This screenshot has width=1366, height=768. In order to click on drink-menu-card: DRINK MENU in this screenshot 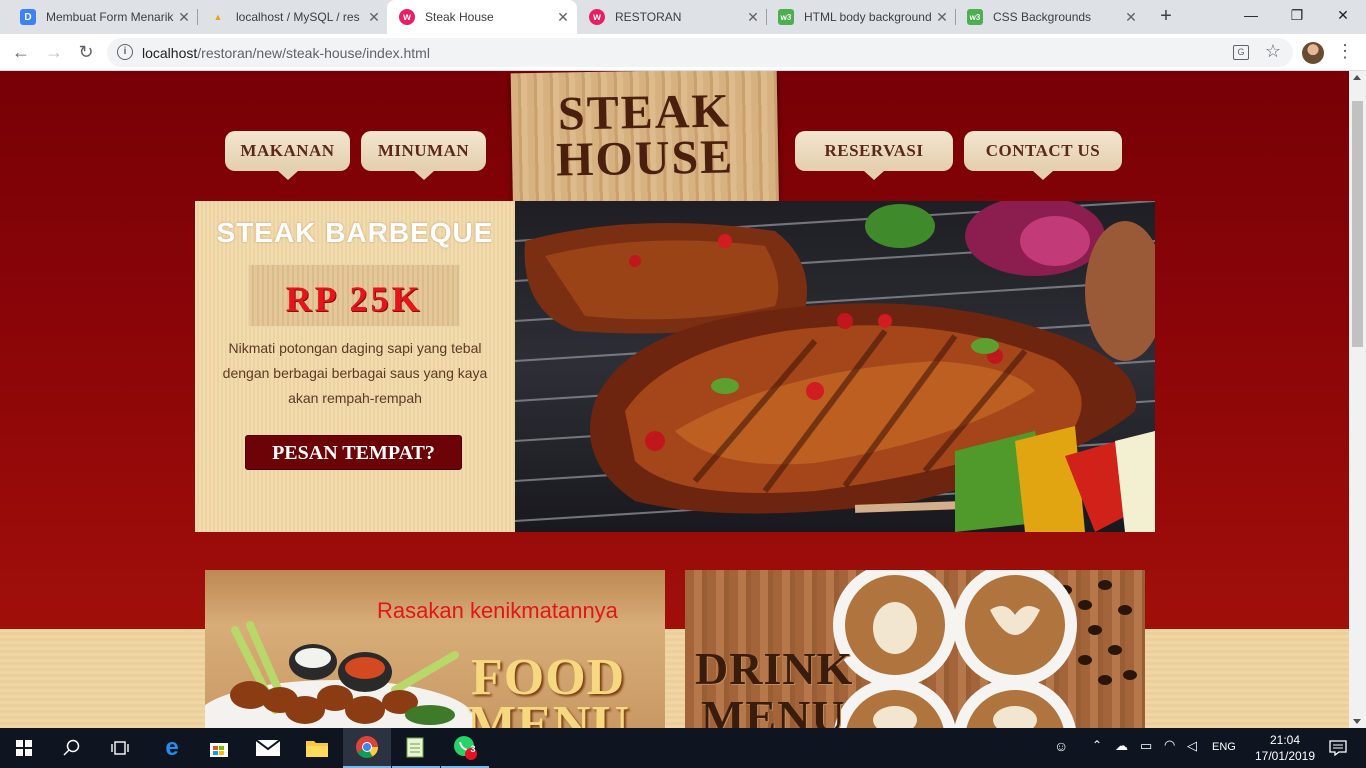, I will do `click(915, 649)`.